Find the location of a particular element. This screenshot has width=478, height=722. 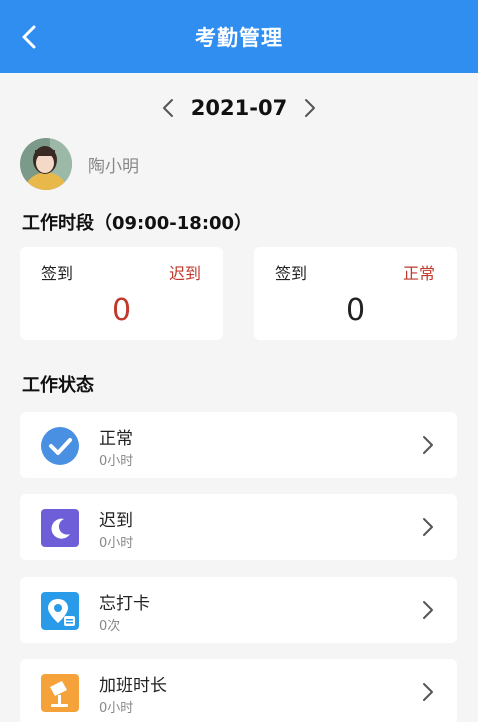

status-name: 迟到 is located at coordinates (116, 521).